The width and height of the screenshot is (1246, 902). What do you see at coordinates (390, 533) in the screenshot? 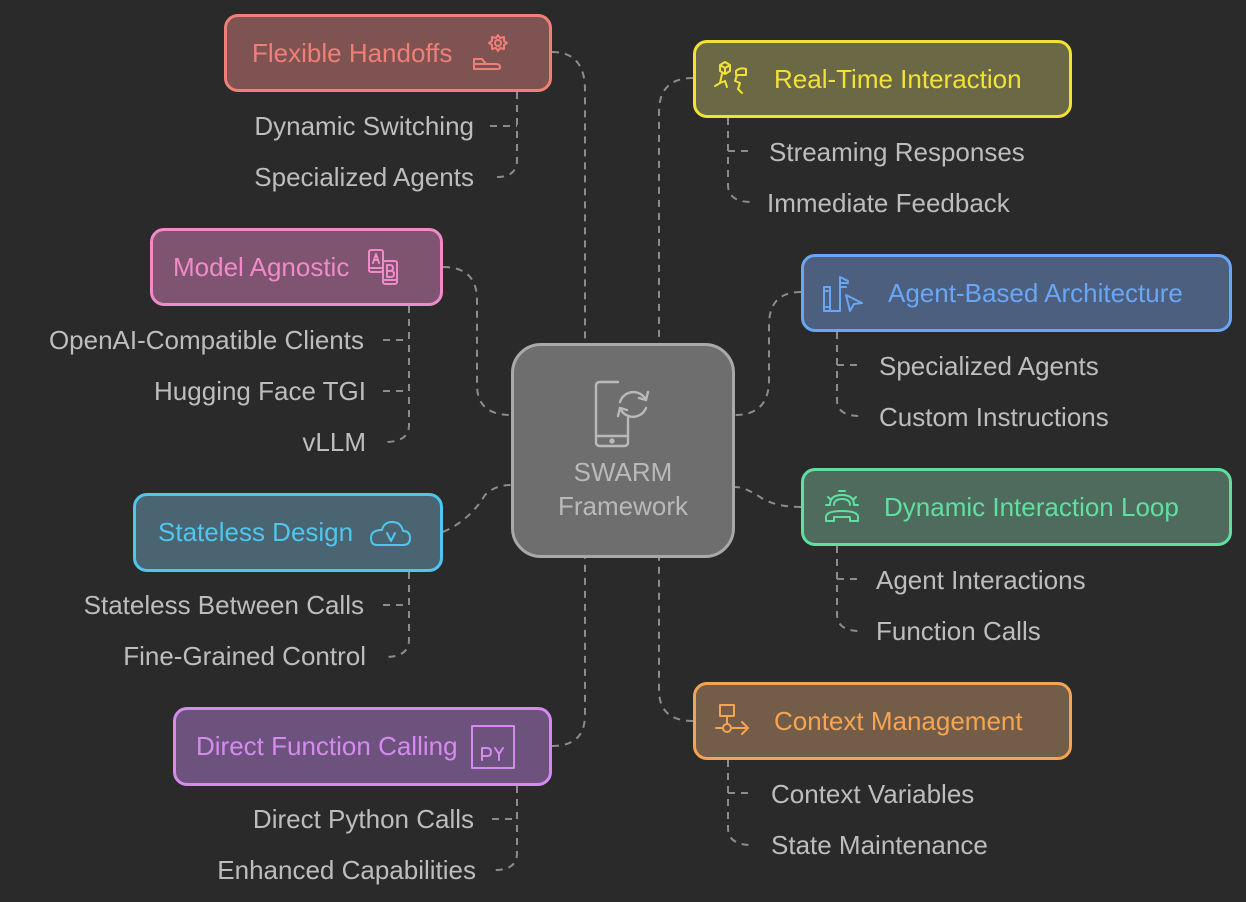
I see `cloud-check-icon` at bounding box center [390, 533].